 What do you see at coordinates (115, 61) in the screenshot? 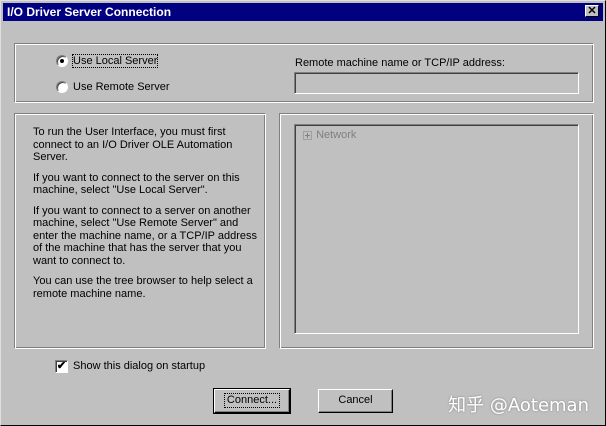
I see `use-local-server-label: Use Local Server` at bounding box center [115, 61].